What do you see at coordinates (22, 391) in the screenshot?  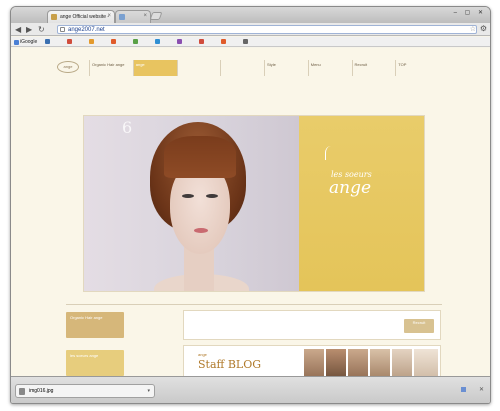 I see `file-icon` at bounding box center [22, 391].